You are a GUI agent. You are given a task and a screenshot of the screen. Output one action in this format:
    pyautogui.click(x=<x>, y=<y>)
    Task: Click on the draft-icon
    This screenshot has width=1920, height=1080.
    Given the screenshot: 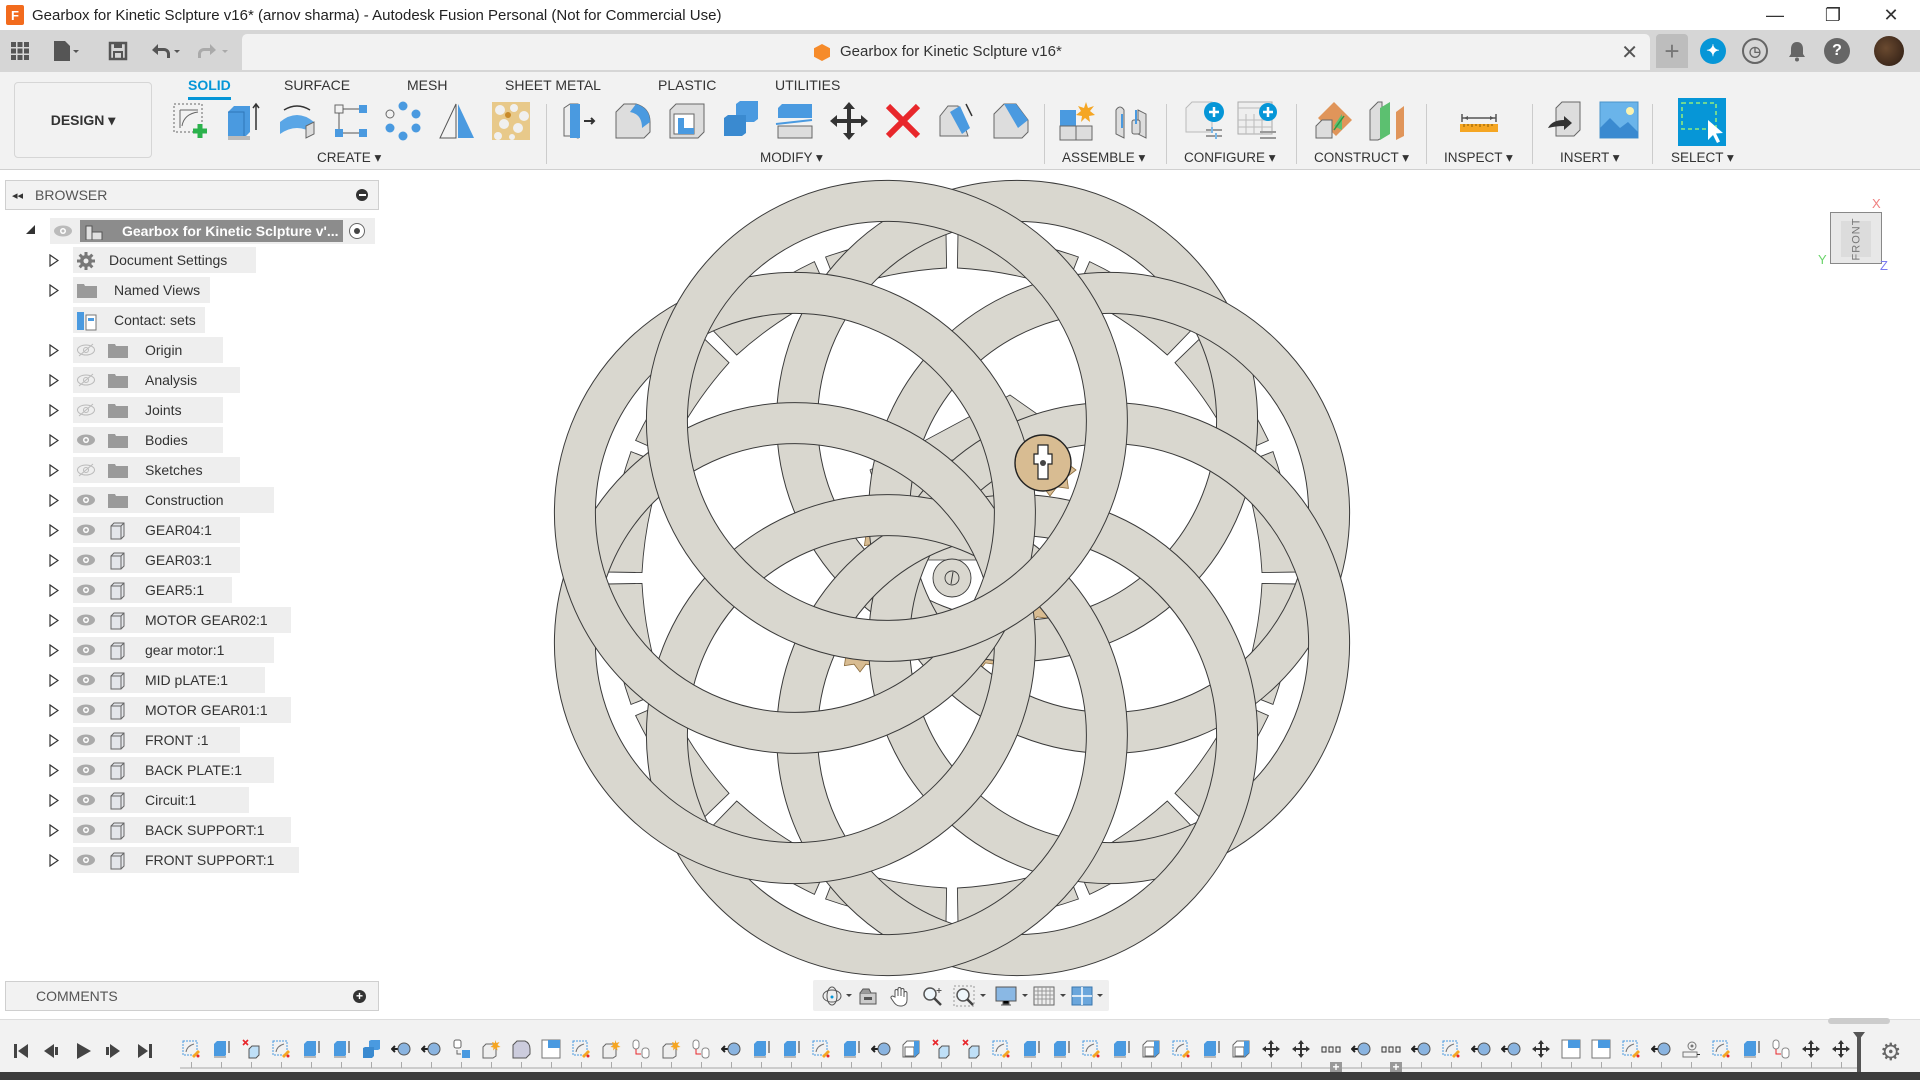 What is the action you would take?
    pyautogui.click(x=957, y=121)
    